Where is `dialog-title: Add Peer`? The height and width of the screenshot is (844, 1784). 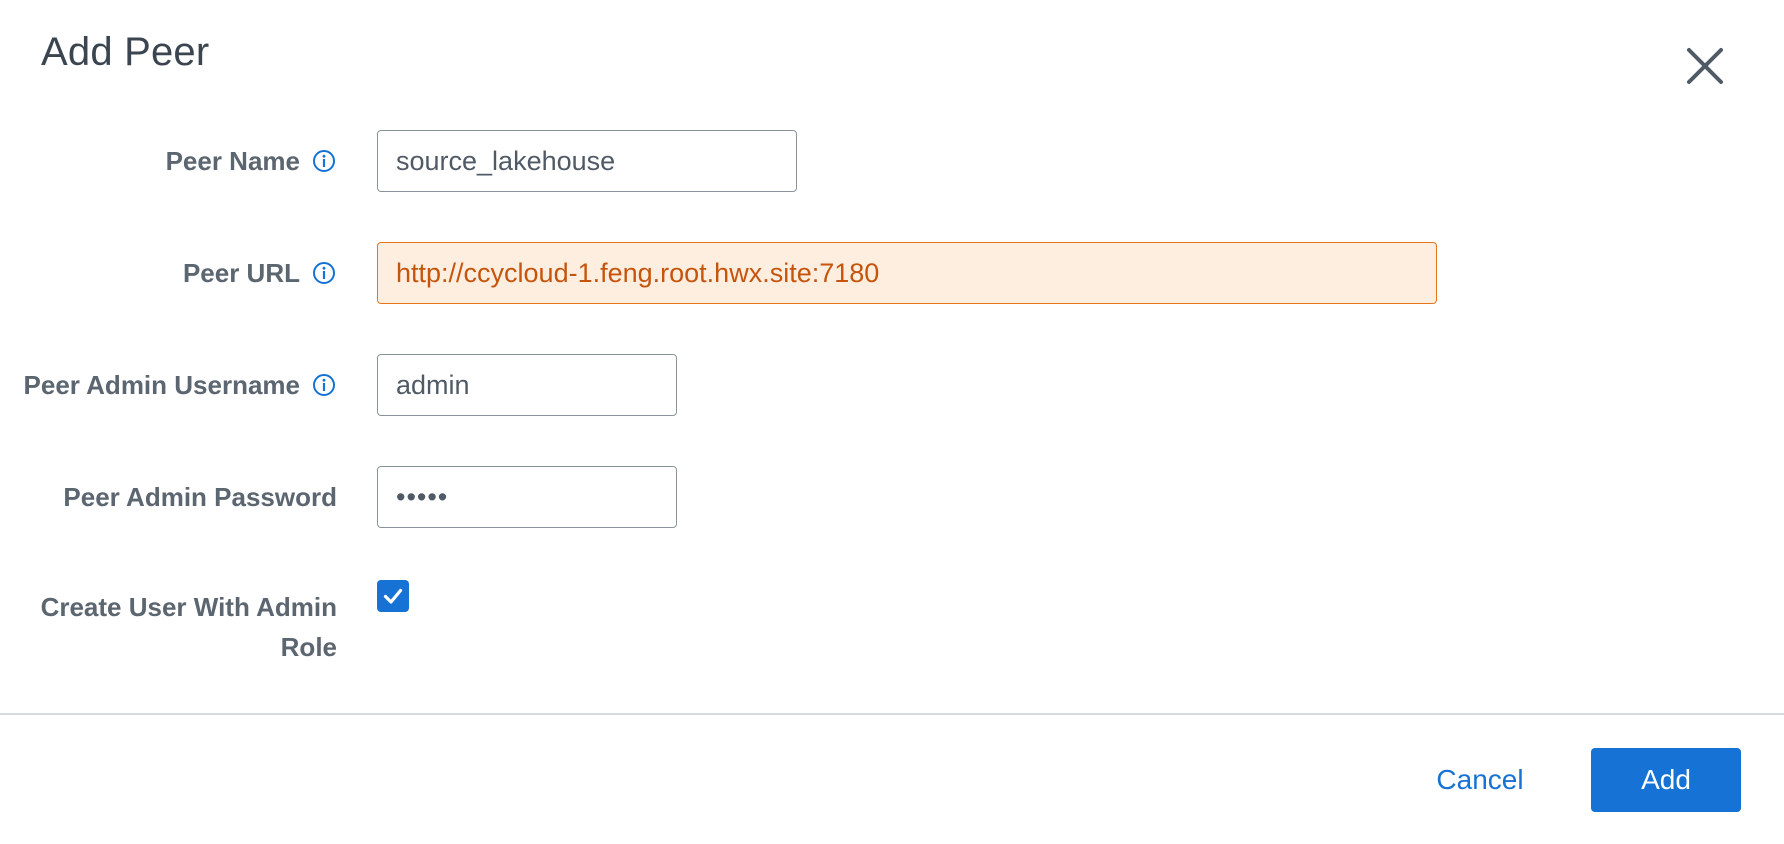 dialog-title: Add Peer is located at coordinates (125, 52).